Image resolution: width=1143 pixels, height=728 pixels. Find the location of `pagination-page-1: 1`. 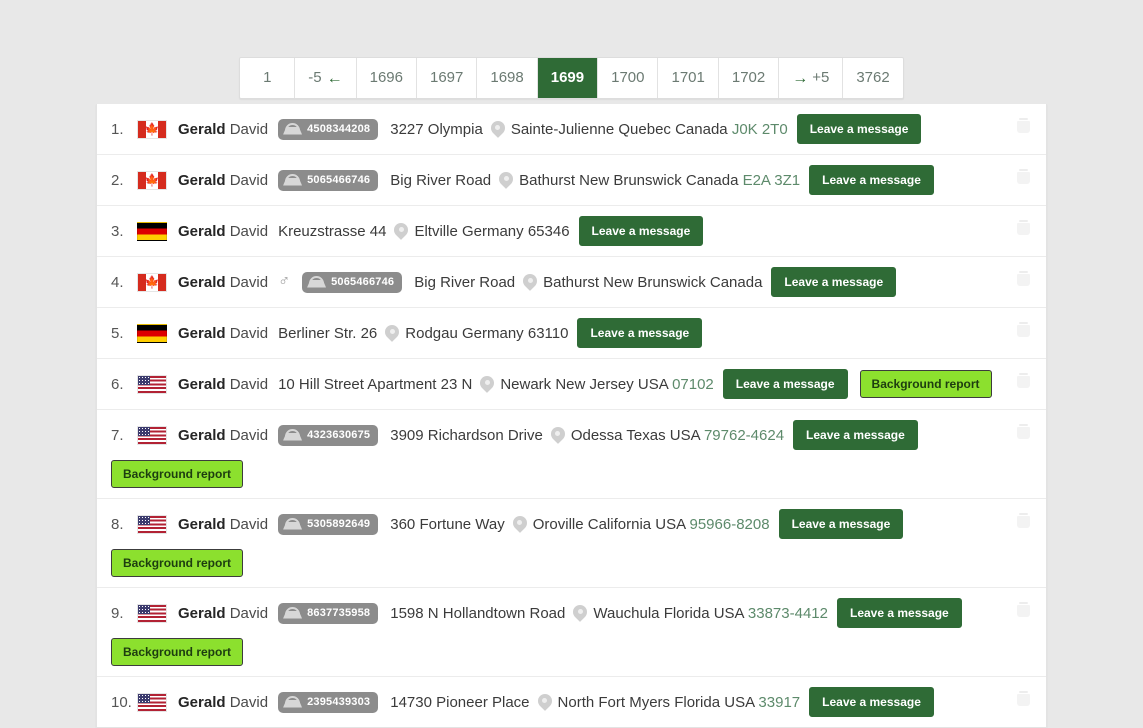

pagination-page-1: 1 is located at coordinates (268, 78).